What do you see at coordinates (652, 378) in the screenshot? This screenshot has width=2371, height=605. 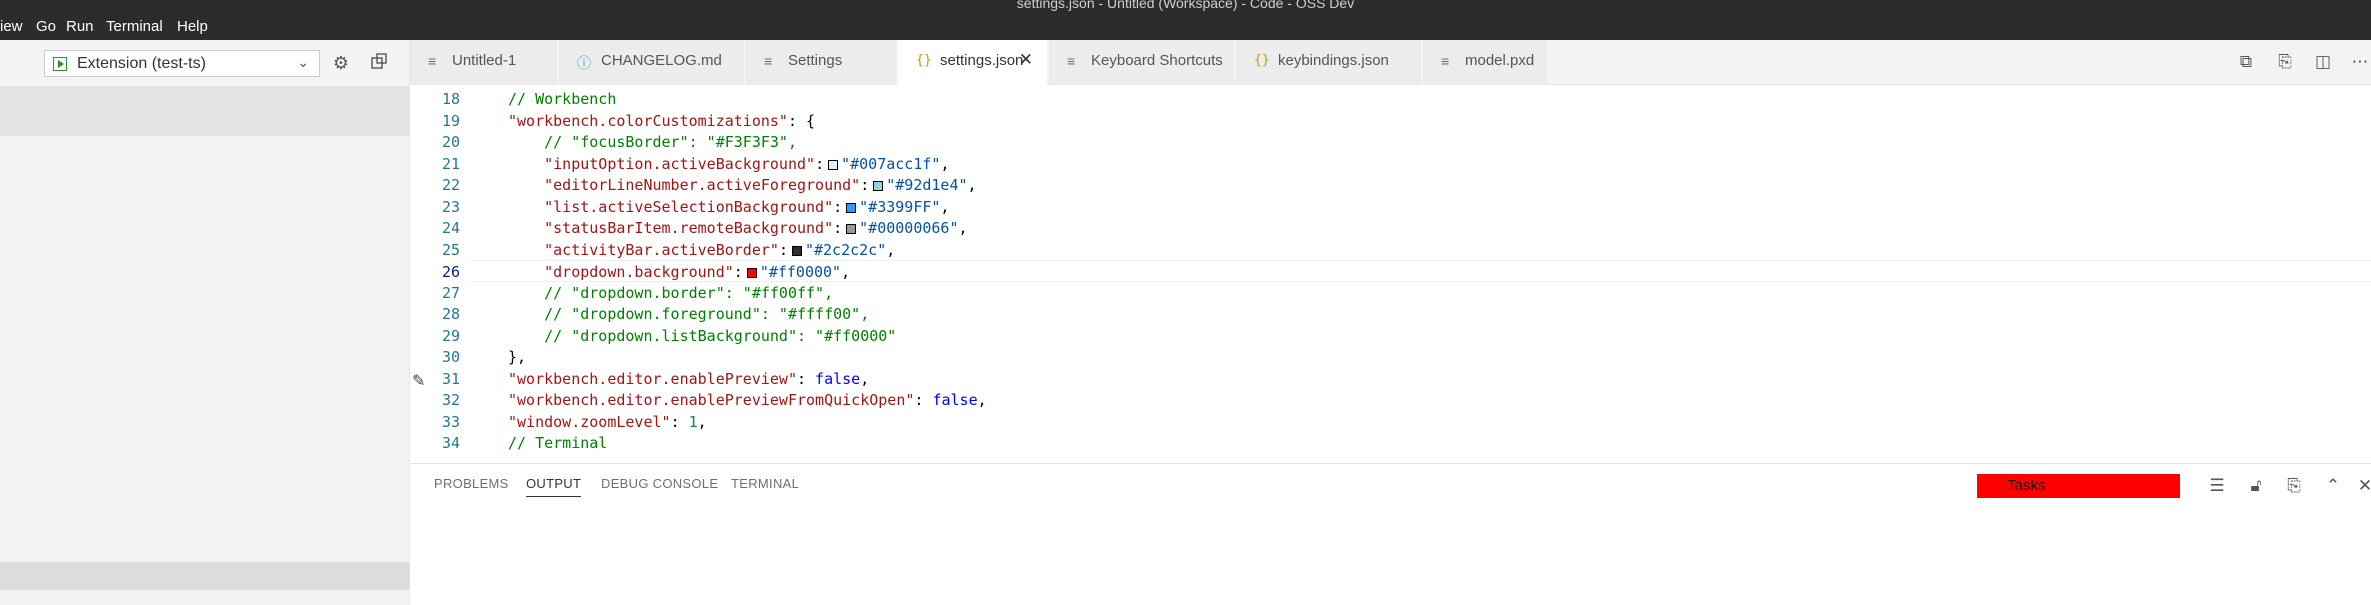 I see `json-key: "workbench.editor.enablePreview"` at bounding box center [652, 378].